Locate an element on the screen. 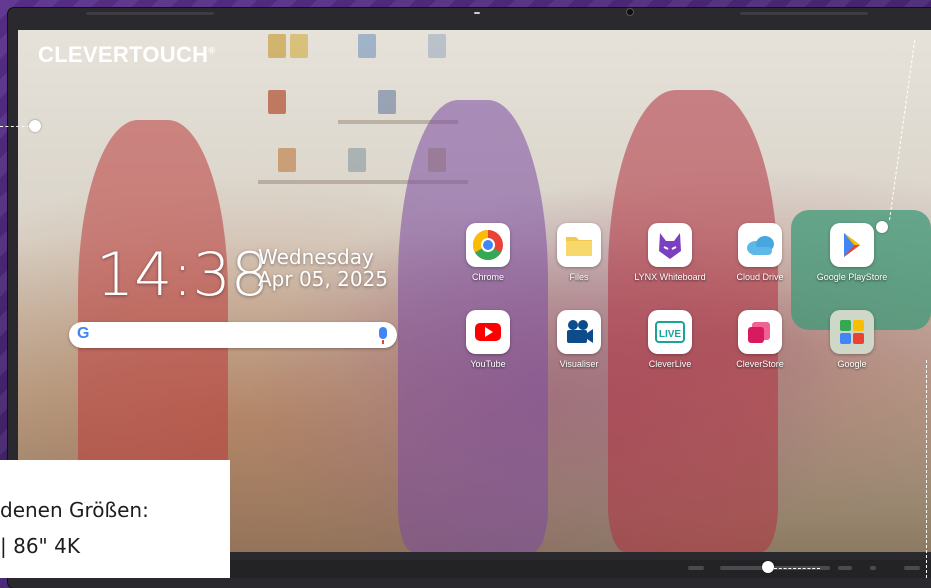 This screenshot has width=931, height=588. google-apps-icon is located at coordinates (852, 332).